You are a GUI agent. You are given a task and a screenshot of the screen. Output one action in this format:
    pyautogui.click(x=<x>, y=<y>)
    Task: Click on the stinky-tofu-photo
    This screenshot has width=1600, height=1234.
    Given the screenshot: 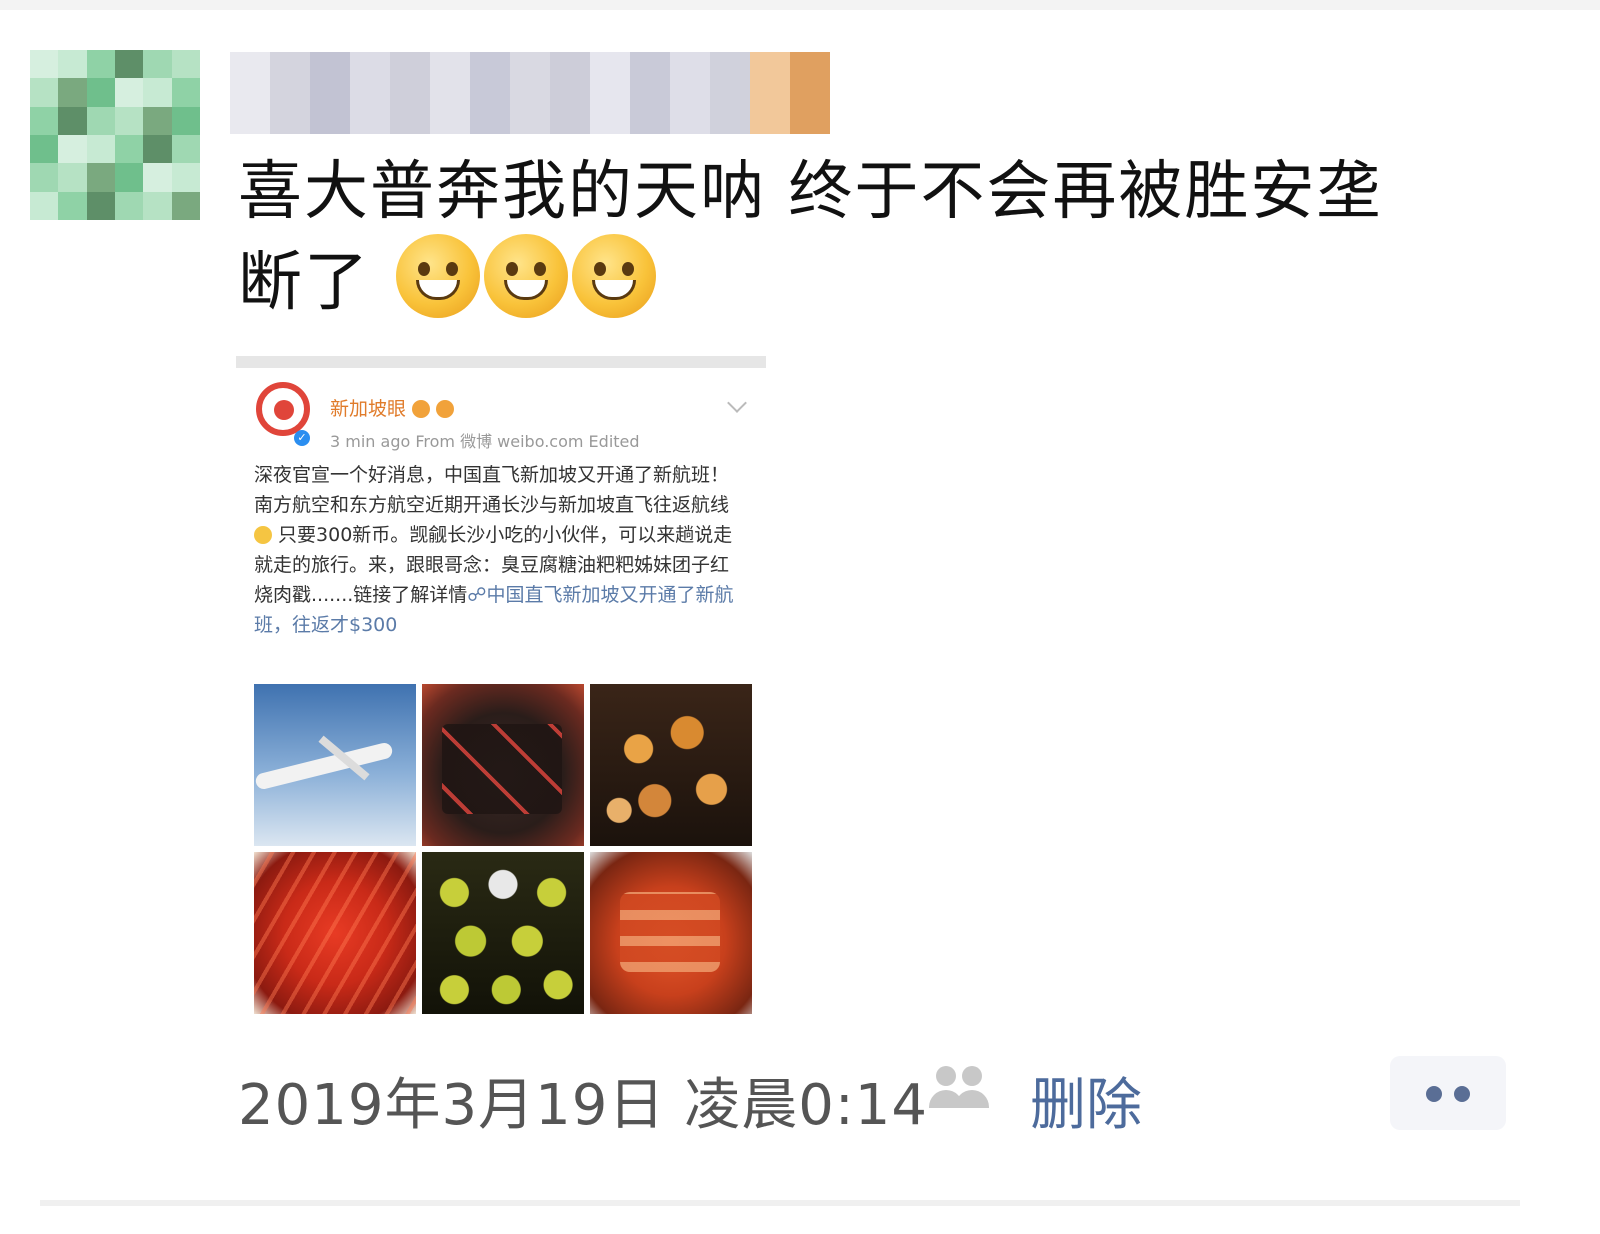 What is the action you would take?
    pyautogui.click(x=503, y=765)
    